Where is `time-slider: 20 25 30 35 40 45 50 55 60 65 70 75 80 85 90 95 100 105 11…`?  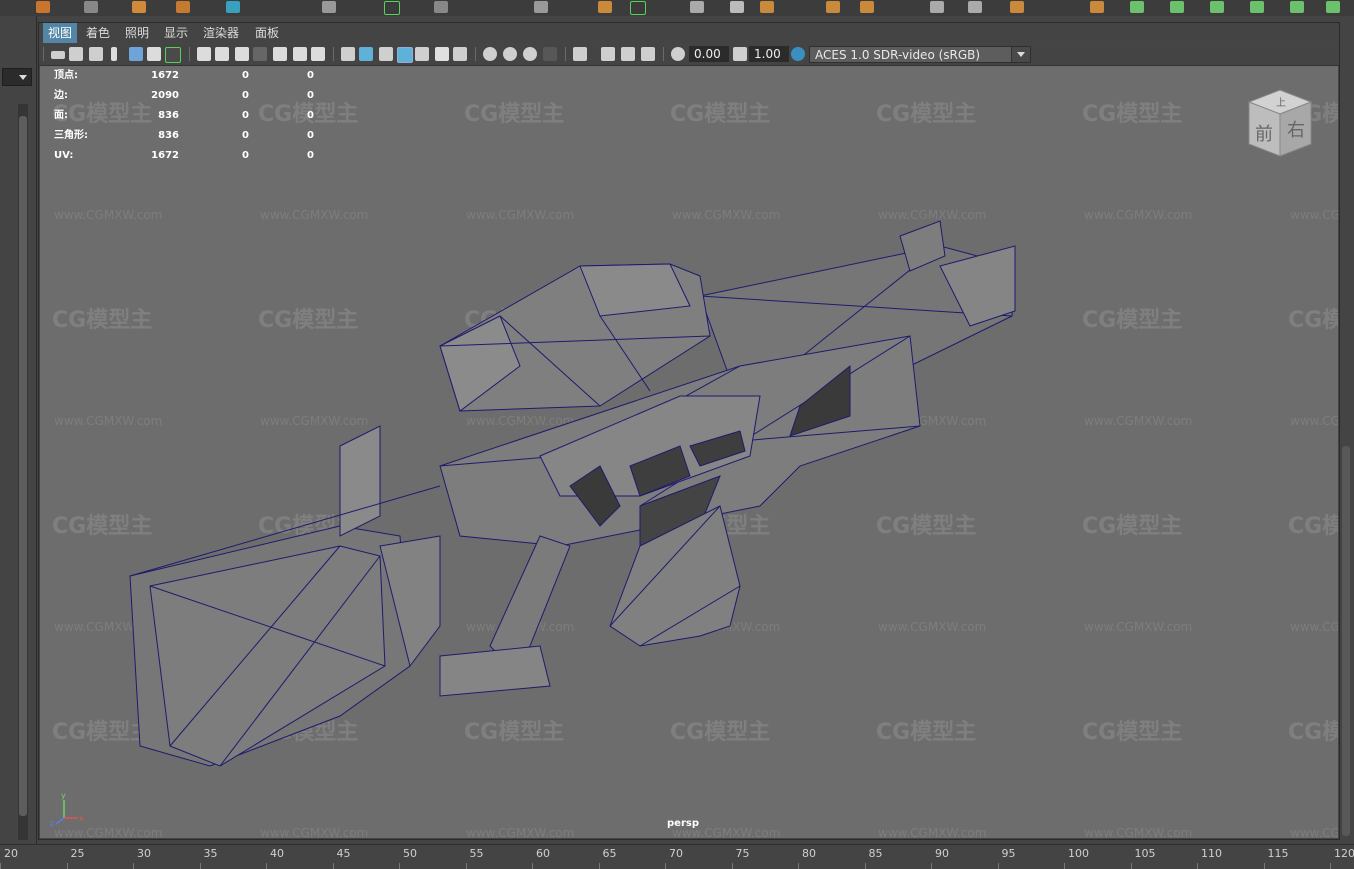 time-slider: 20 25 30 35 40 45 50 55 60 65 70 75 80 85 90 95 100 105 11… is located at coordinates (677, 856).